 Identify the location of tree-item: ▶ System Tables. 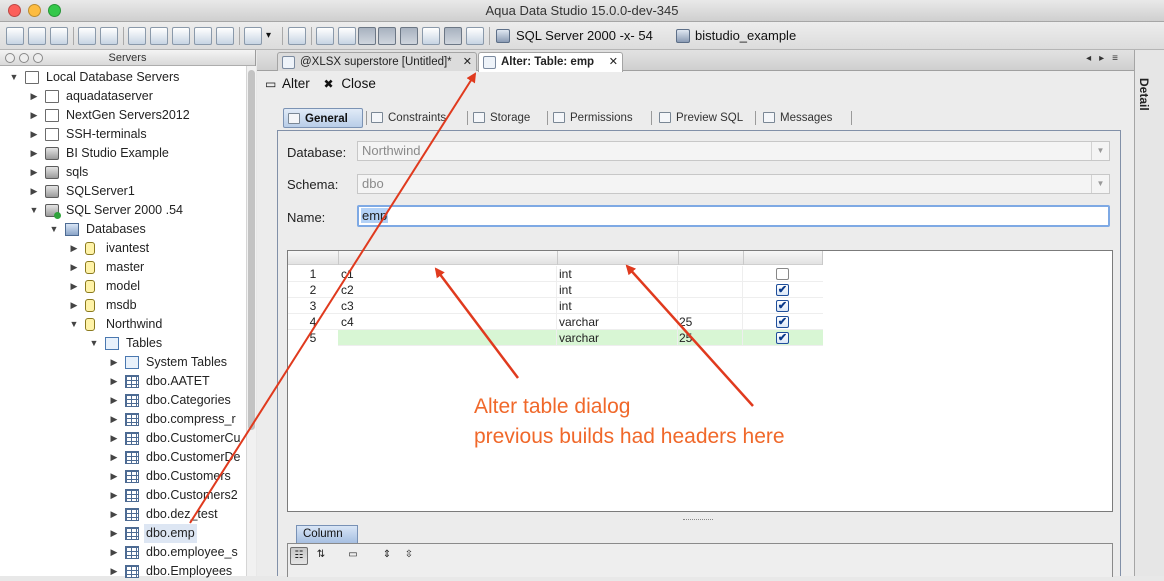
(123, 362).